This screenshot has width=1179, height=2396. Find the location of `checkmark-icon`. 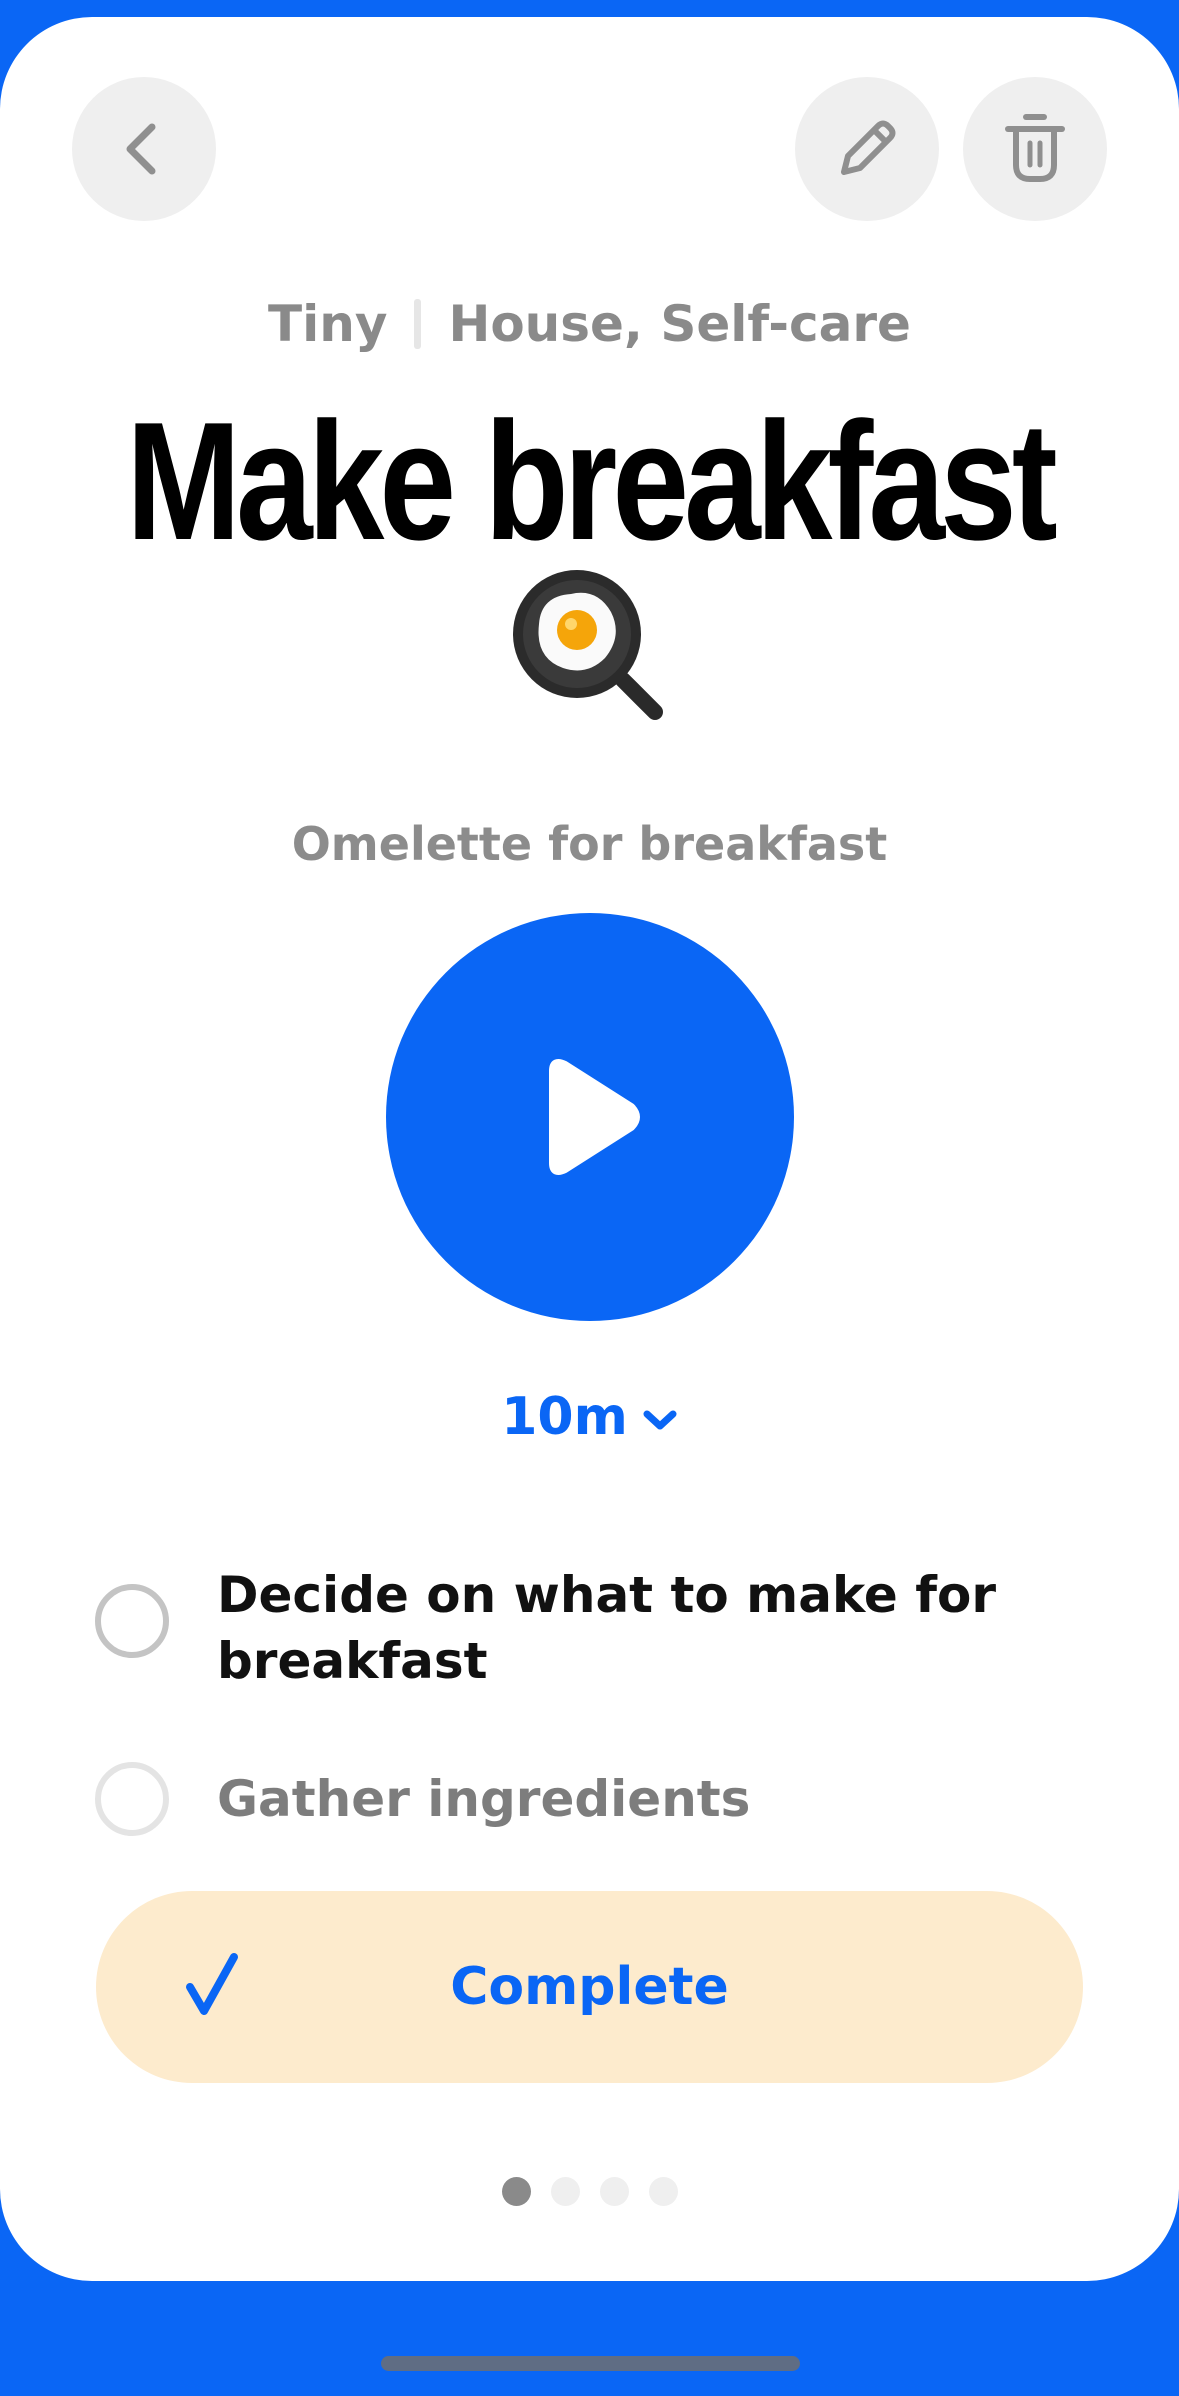

checkmark-icon is located at coordinates (212, 1984).